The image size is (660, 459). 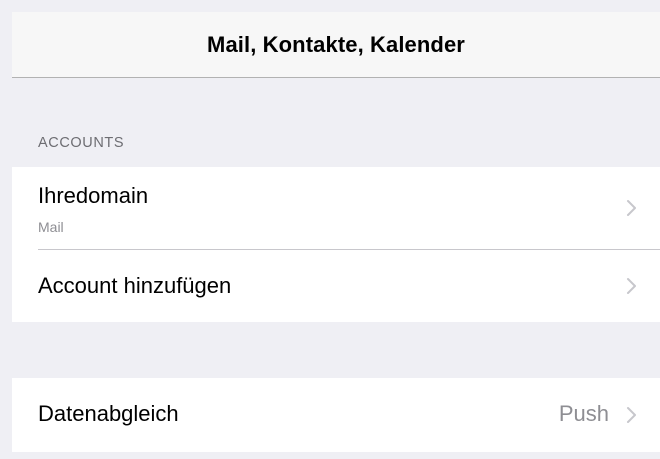 I want to click on page-title: Mail, Kontakte, Kalender, so click(x=336, y=44).